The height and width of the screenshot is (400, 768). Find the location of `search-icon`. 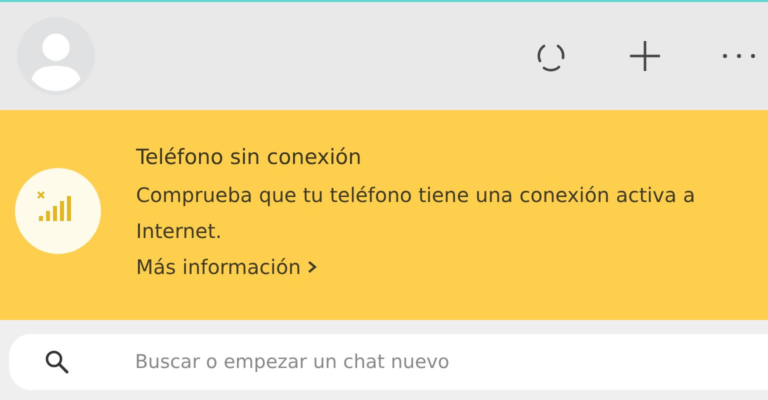

search-icon is located at coordinates (57, 362).